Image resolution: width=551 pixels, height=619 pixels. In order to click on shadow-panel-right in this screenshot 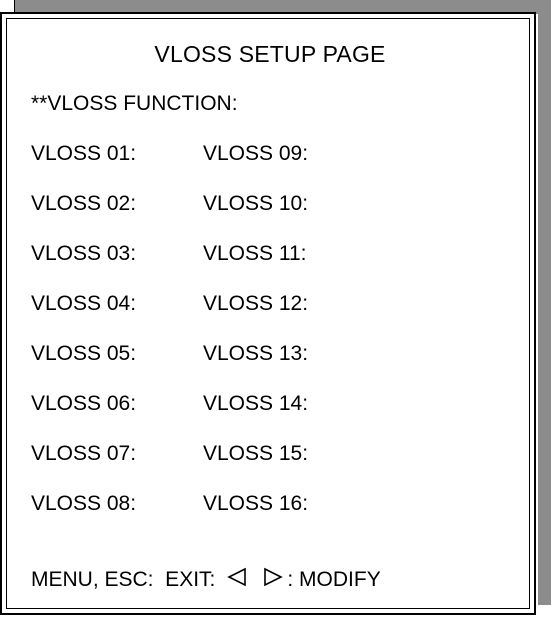, I will do `click(544, 302)`.